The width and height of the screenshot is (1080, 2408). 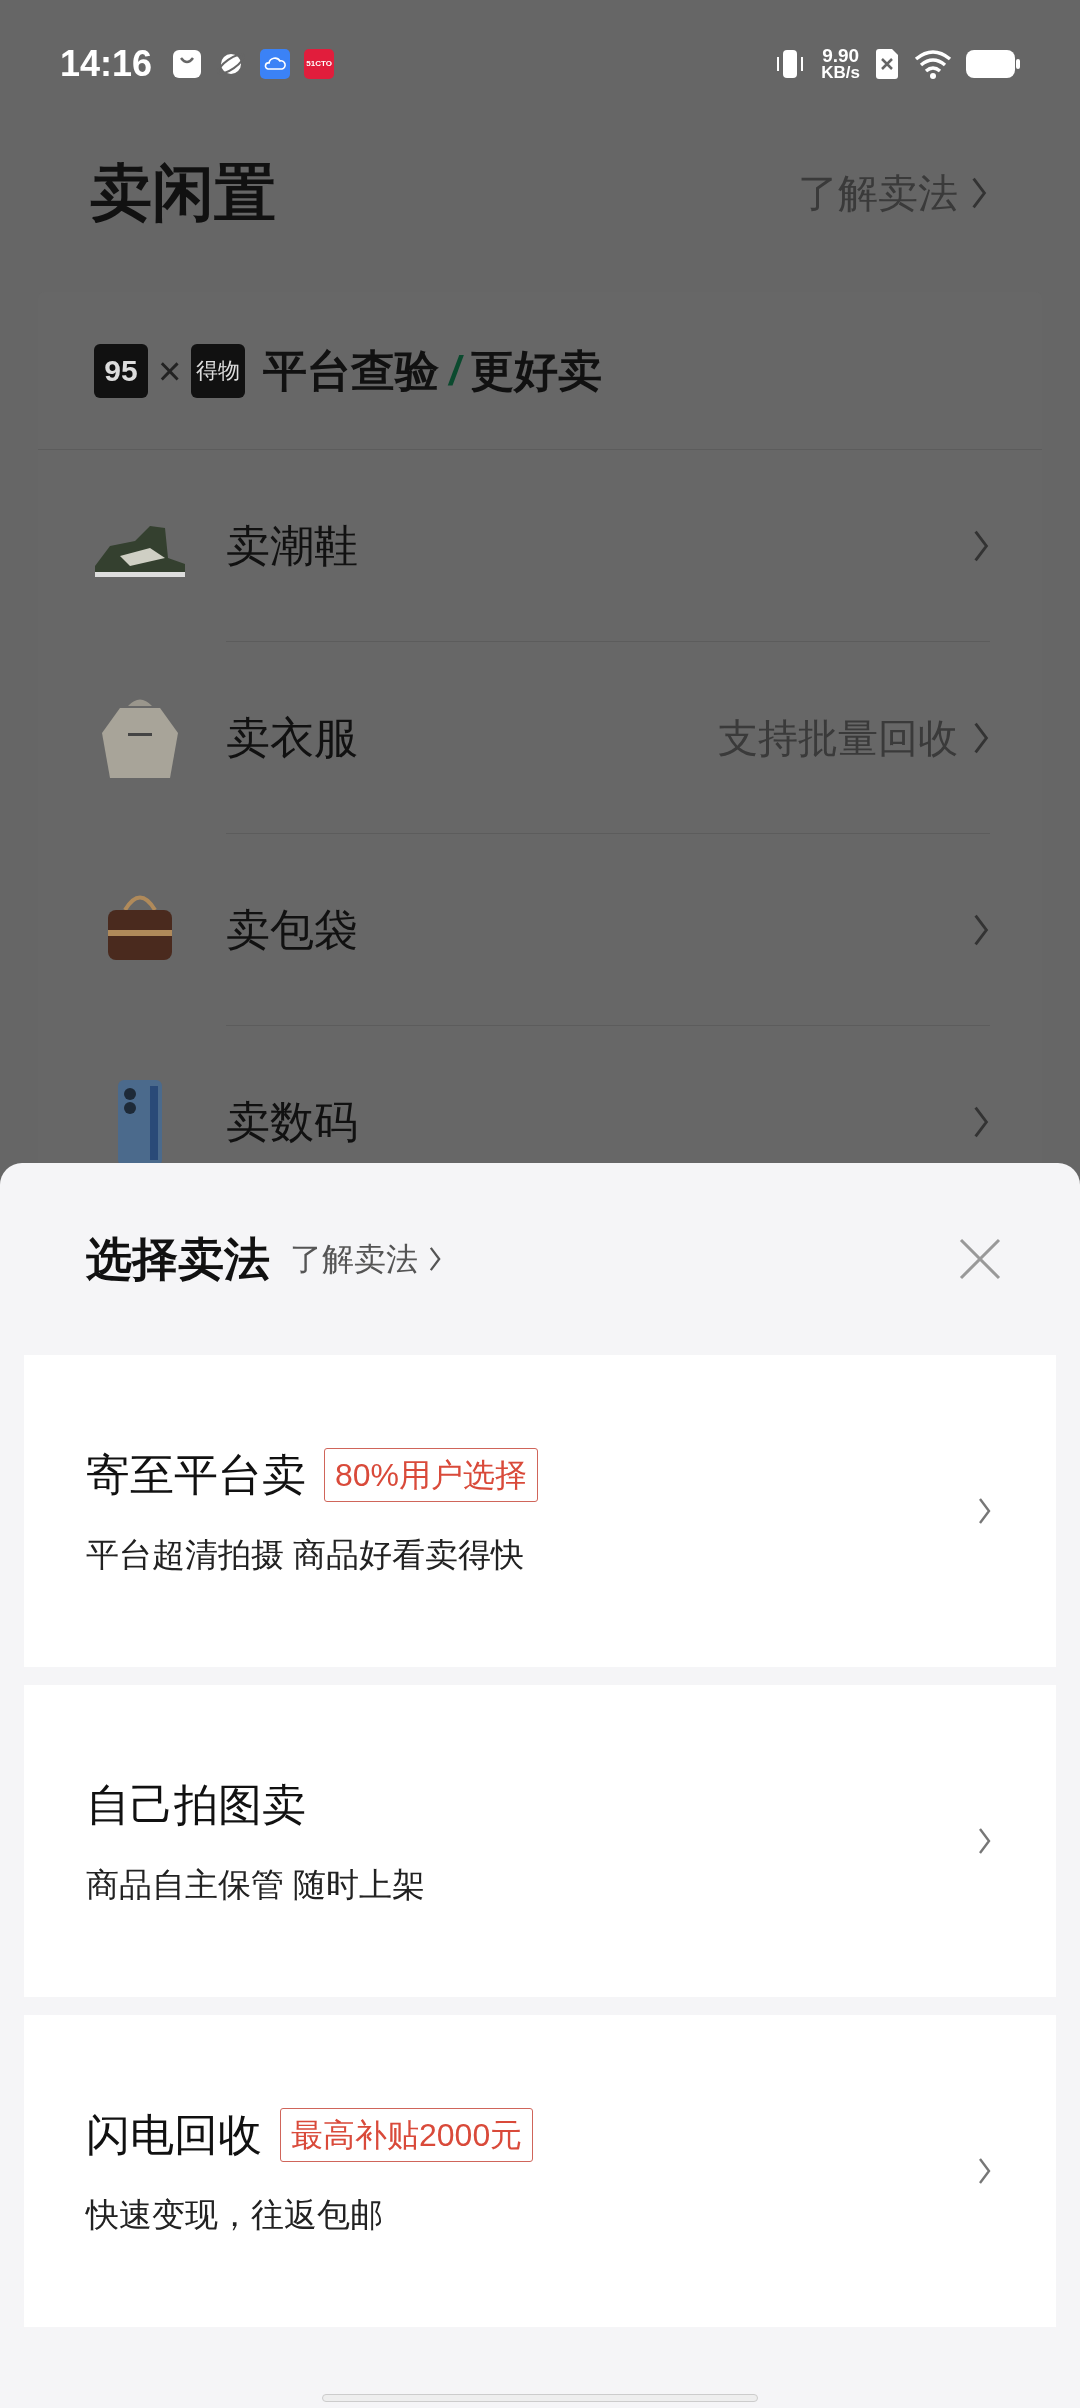 What do you see at coordinates (178, 1259) in the screenshot?
I see `sheet-title: 选择卖法` at bounding box center [178, 1259].